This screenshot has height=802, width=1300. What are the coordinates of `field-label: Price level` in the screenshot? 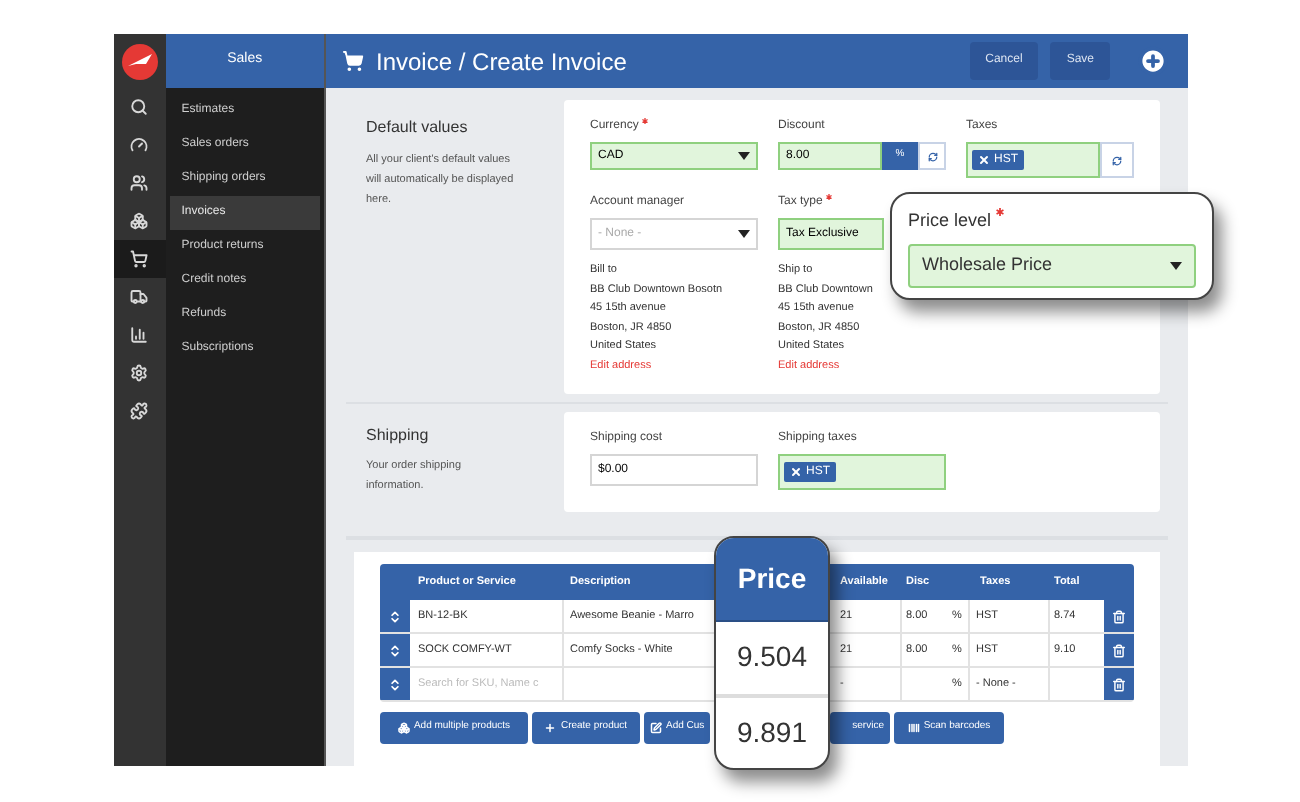 It's located at (950, 221).